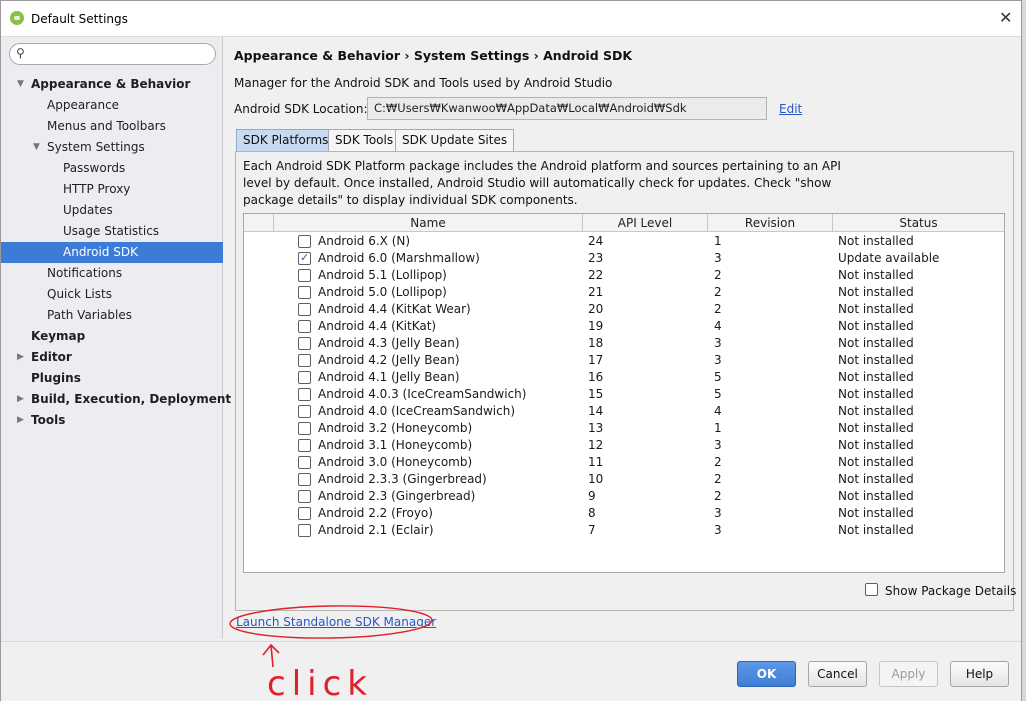 This screenshot has height=701, width=1026. I want to click on cell-rev: 4, so click(718, 326).